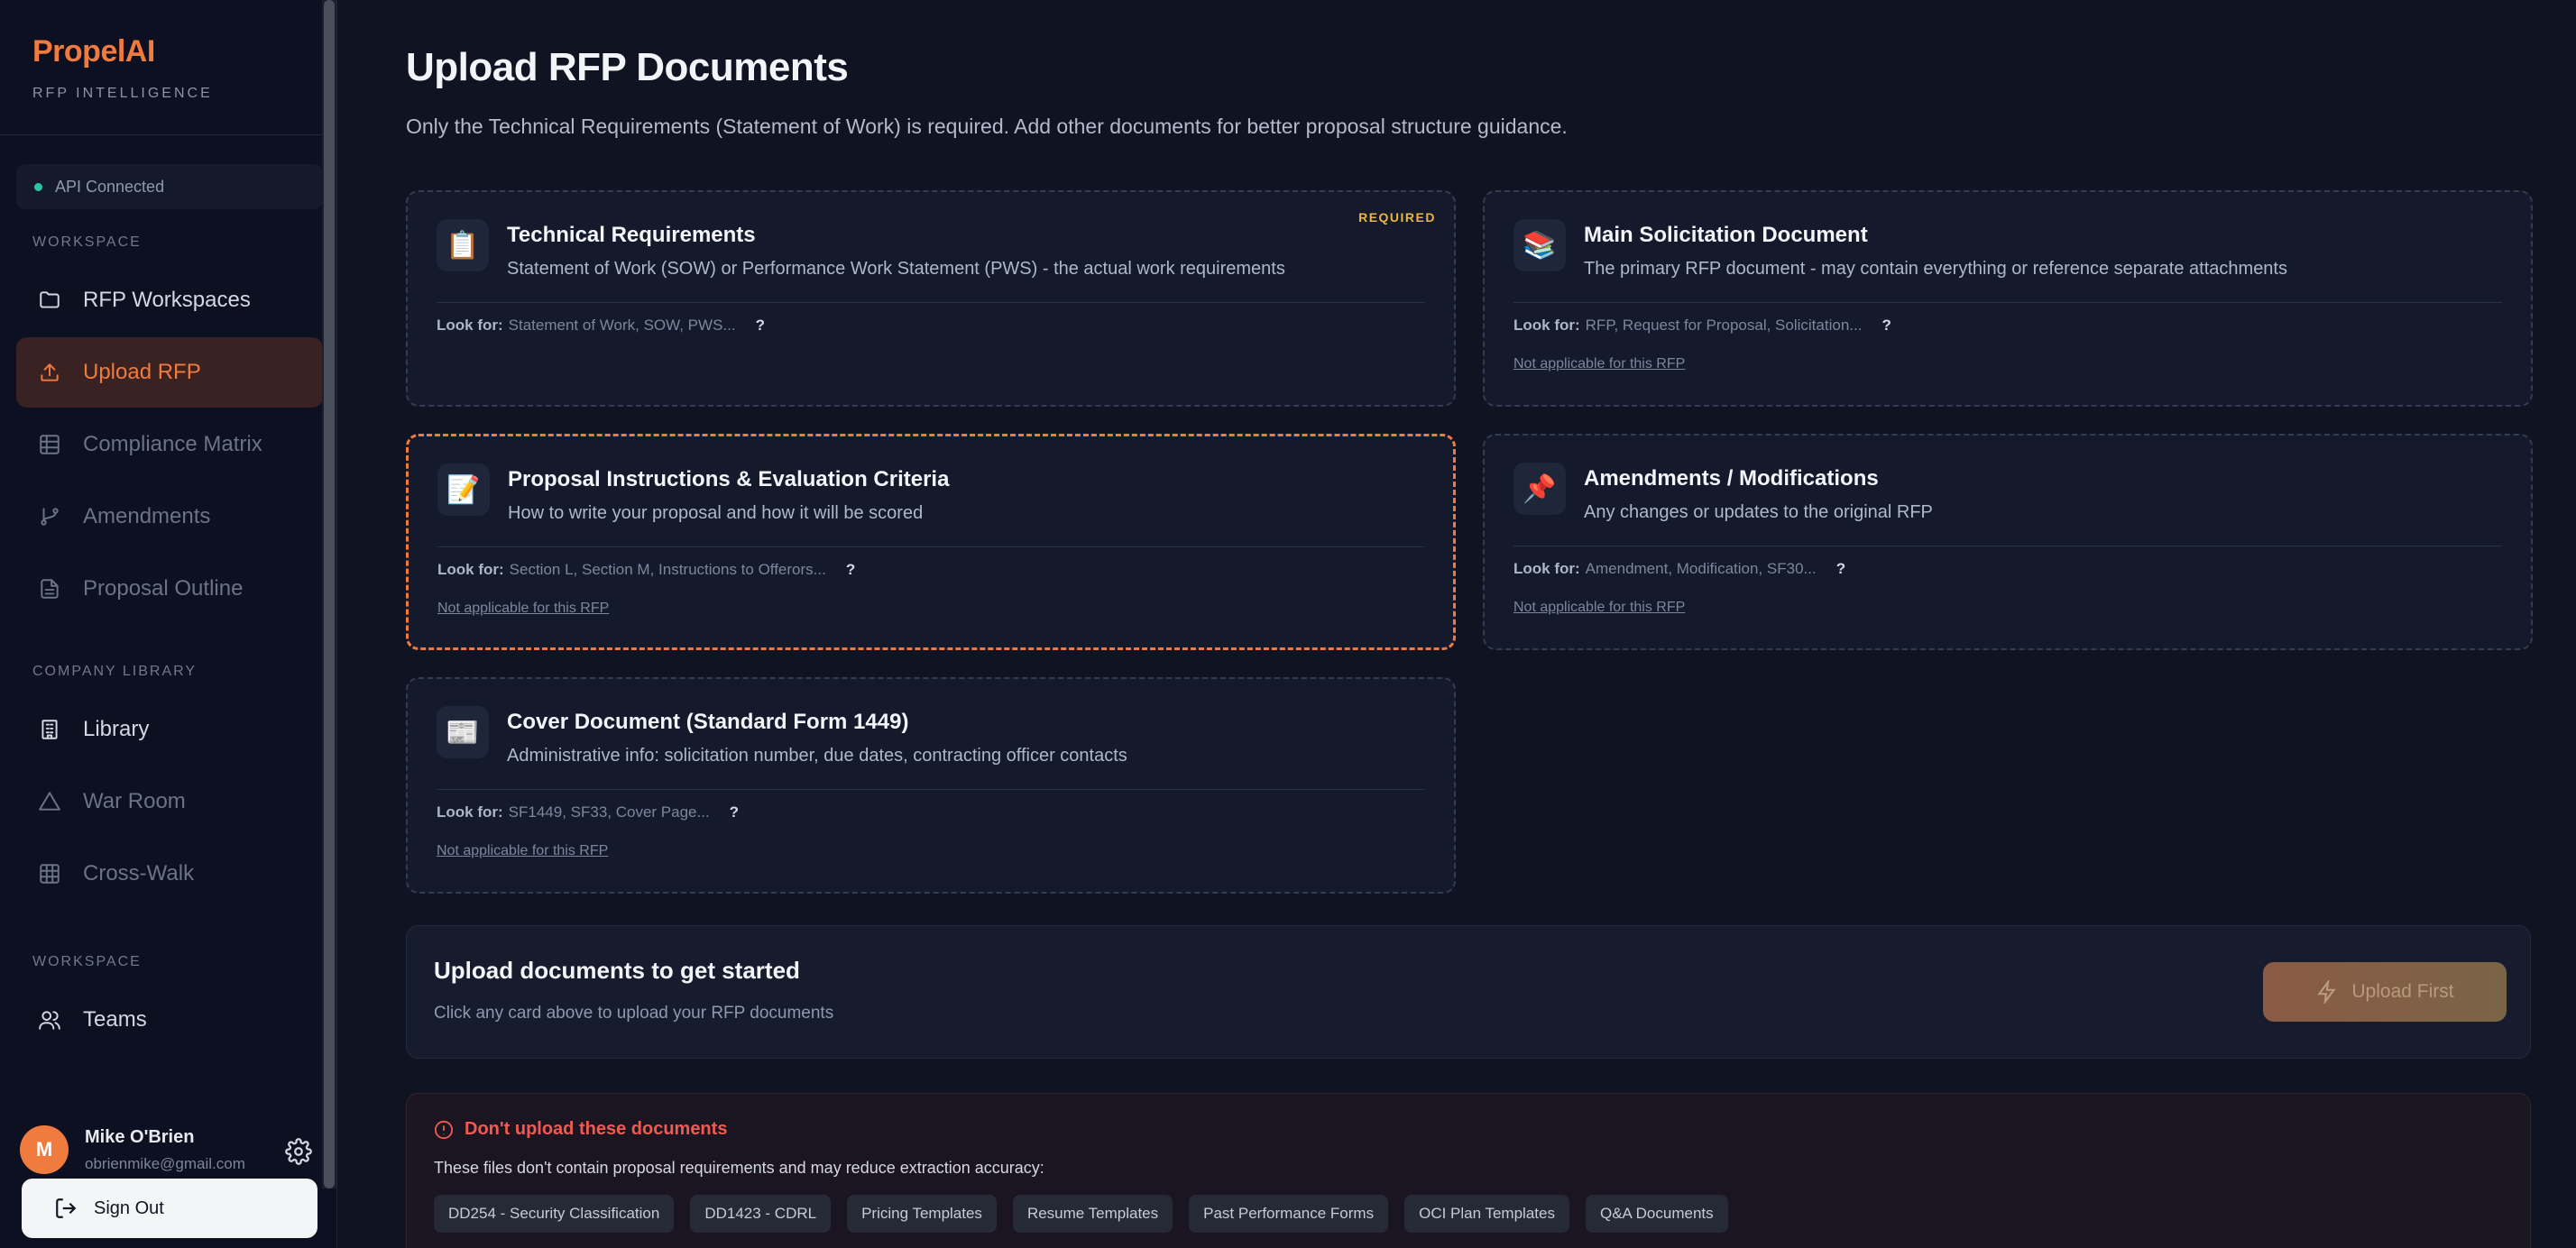 The width and height of the screenshot is (2576, 1248). I want to click on sidebar-scrollbar-thumb, so click(329, 594).